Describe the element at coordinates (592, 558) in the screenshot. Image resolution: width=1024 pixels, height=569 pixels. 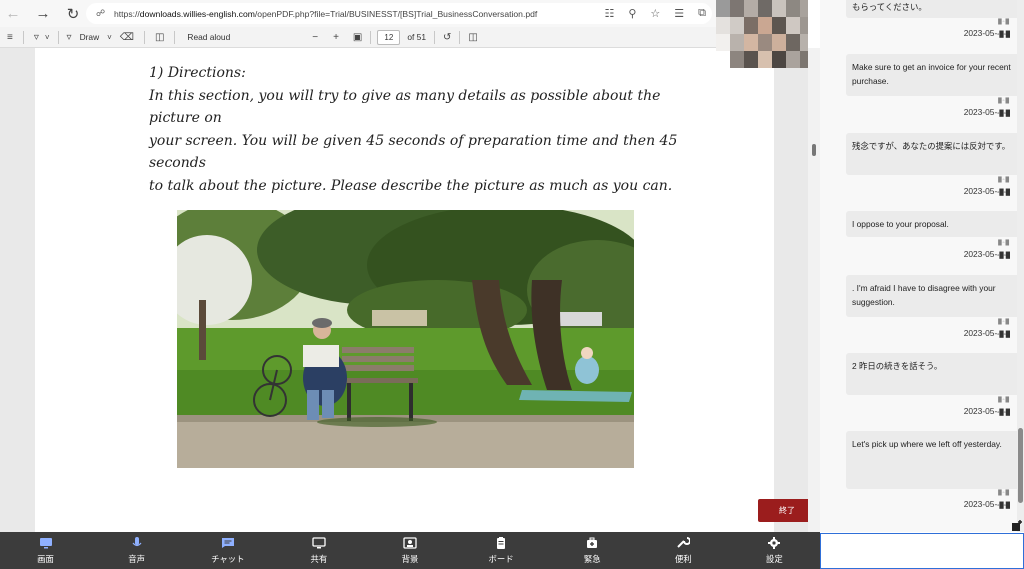
I see `emergency-label: 緊急` at that location.